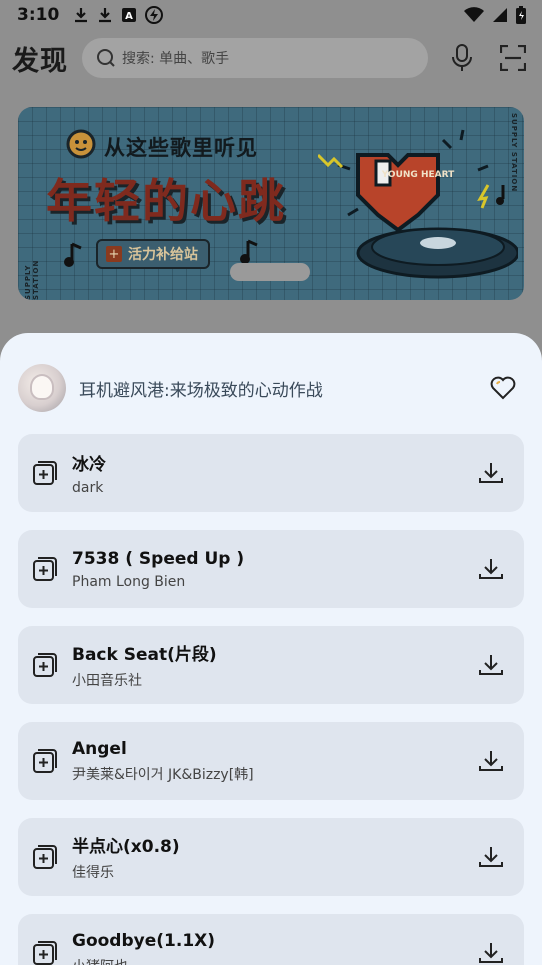  I want to click on banner-headline-small: 从这些歌里听见, so click(181, 148).